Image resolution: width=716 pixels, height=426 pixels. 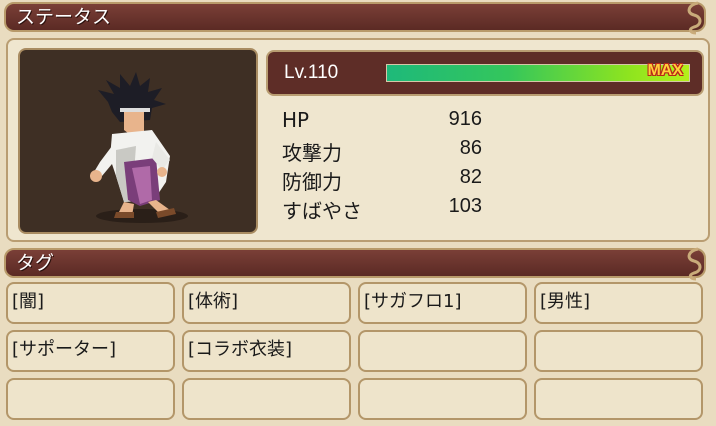 What do you see at coordinates (64, 17) in the screenshot?
I see `status-section-title: ステータス` at bounding box center [64, 17].